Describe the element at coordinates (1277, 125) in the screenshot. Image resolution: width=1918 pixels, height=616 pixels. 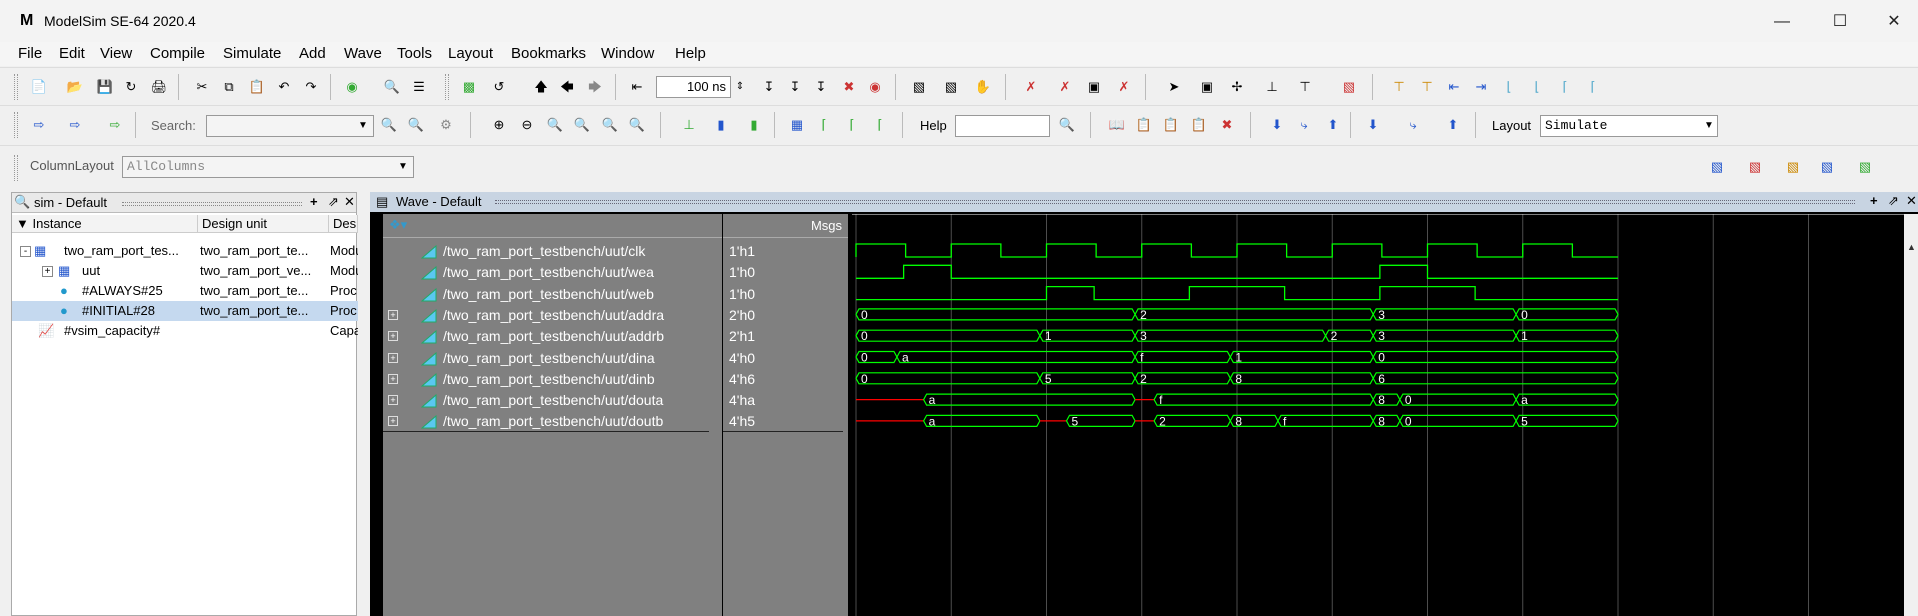
I see `step-icon: ⬇` at that location.